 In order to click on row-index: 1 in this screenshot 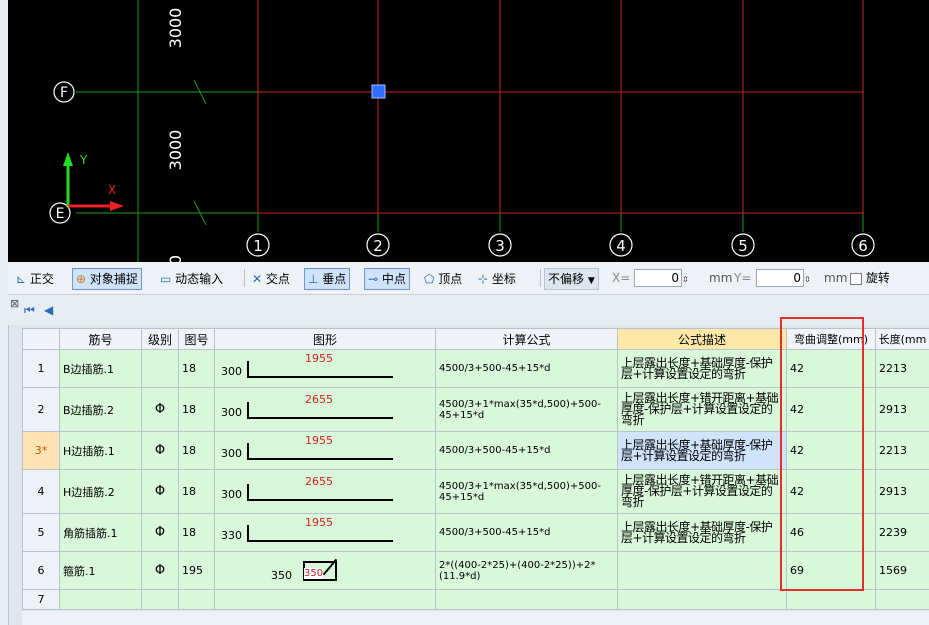, I will do `click(41, 368)`.